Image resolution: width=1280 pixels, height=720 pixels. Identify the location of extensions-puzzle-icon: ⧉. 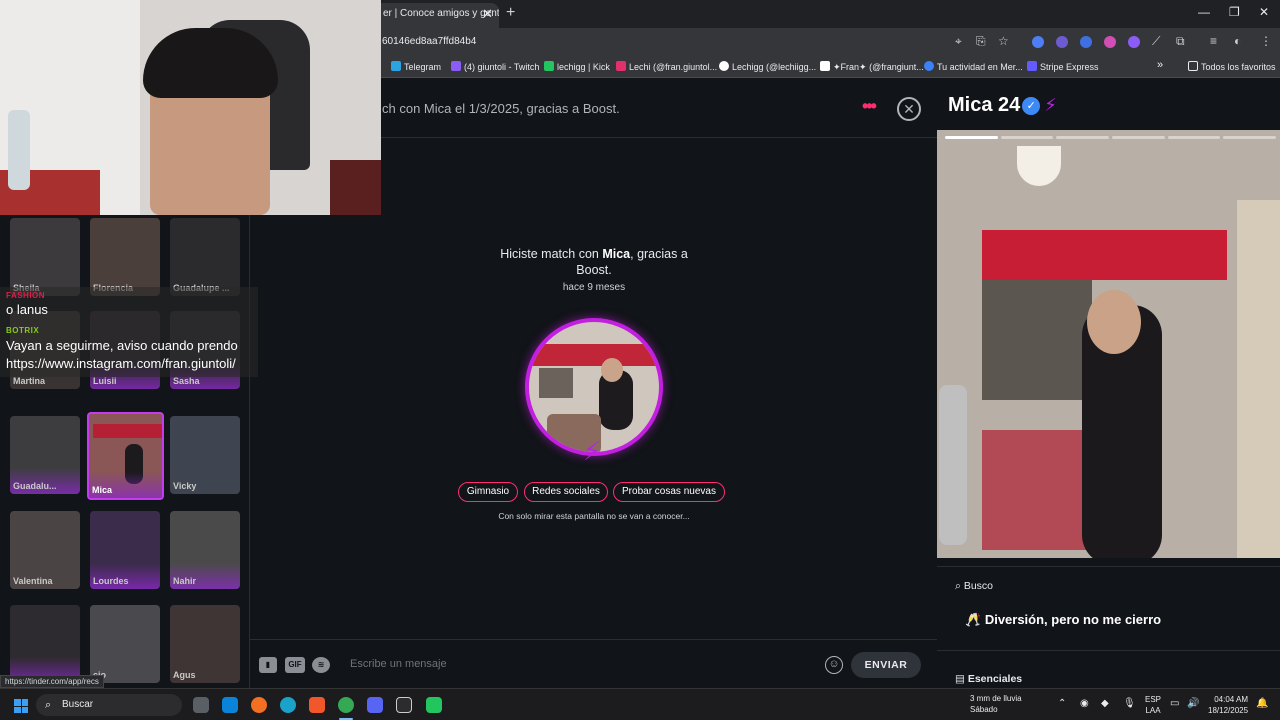
(1180, 41).